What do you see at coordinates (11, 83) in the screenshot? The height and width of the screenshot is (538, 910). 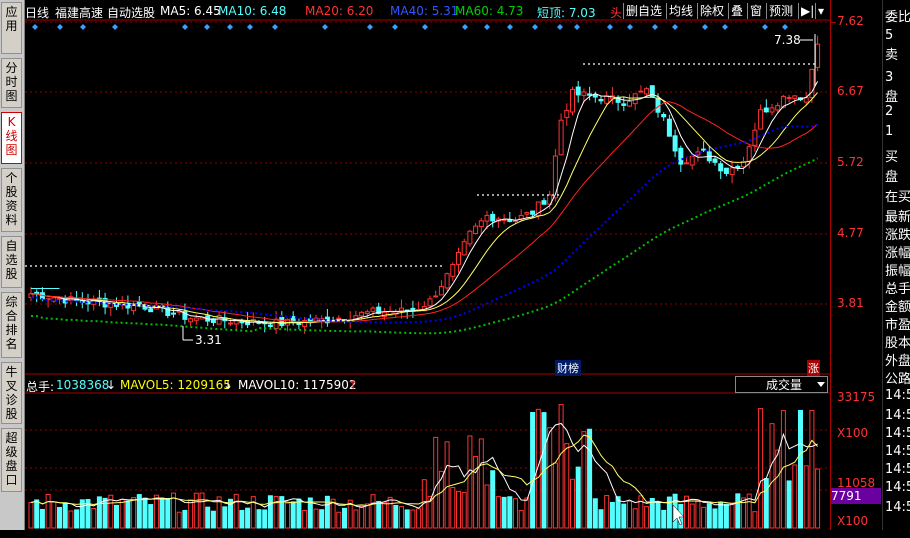 I see `tab-1: 分时图` at bounding box center [11, 83].